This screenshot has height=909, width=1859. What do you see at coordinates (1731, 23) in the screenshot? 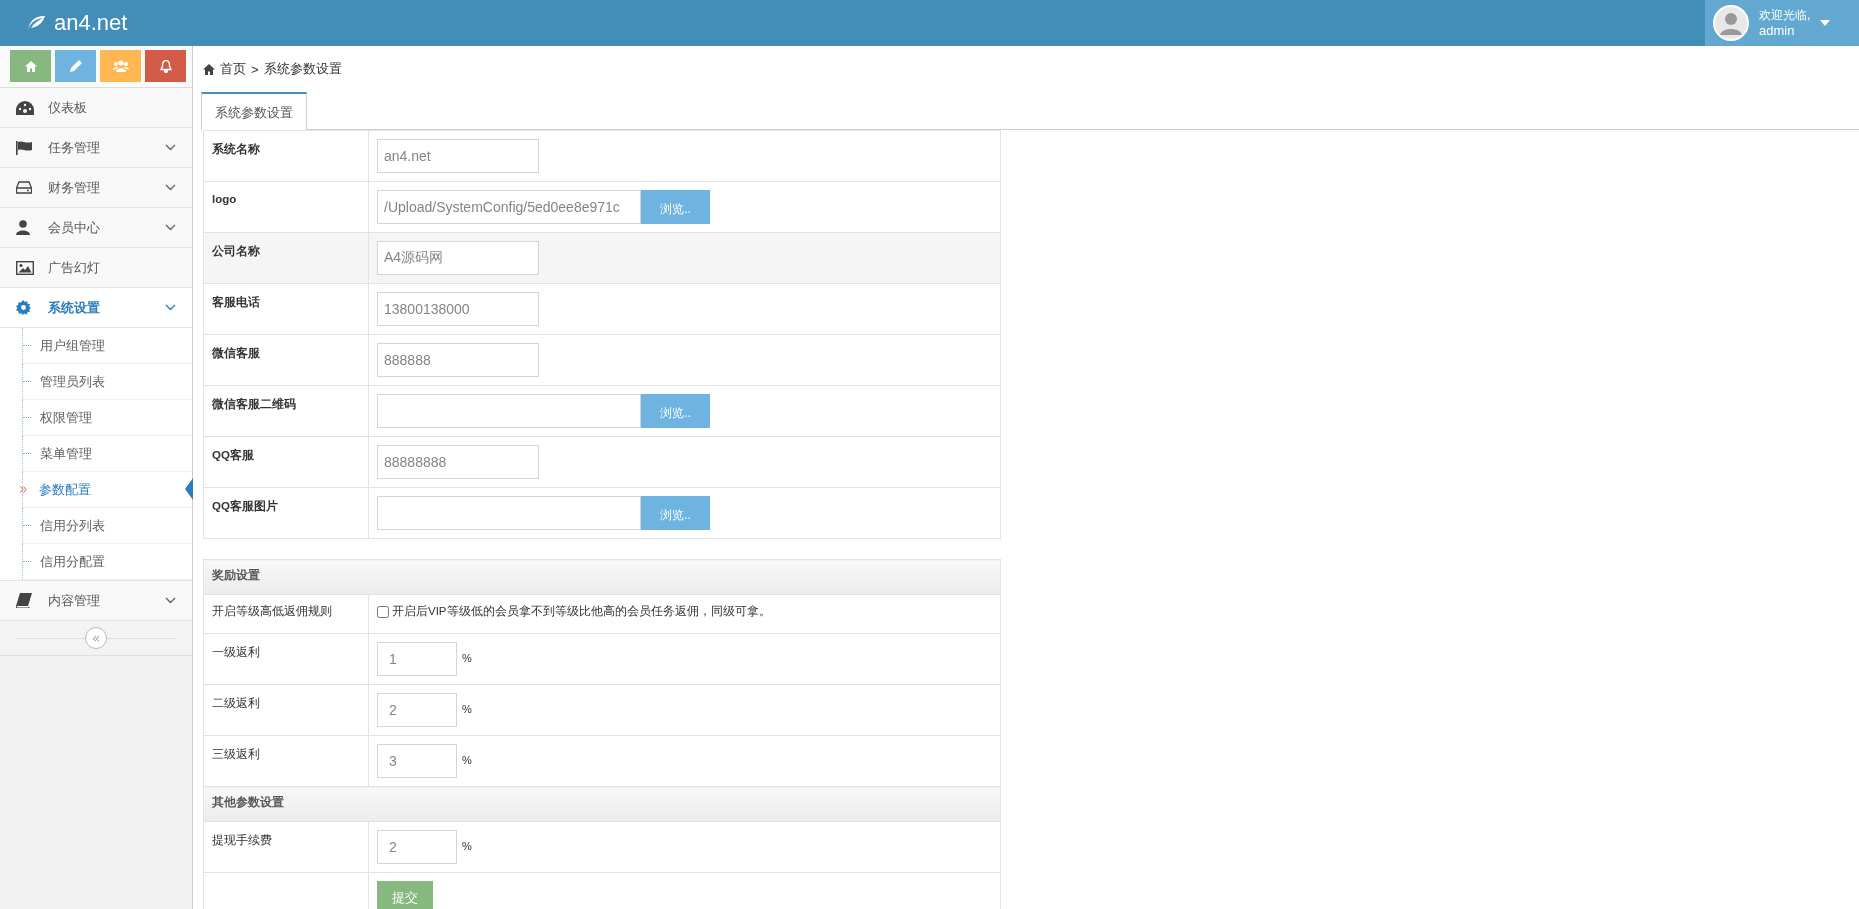
I see `avatar-icon` at bounding box center [1731, 23].